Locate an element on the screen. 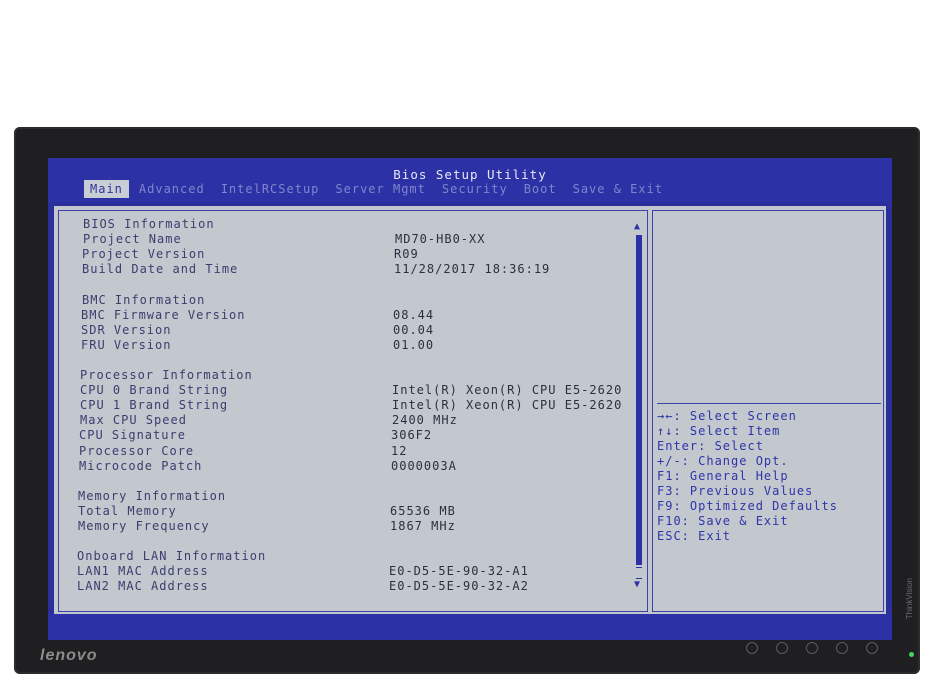 The image size is (933, 700). menu-button-icon is located at coordinates (782, 648).